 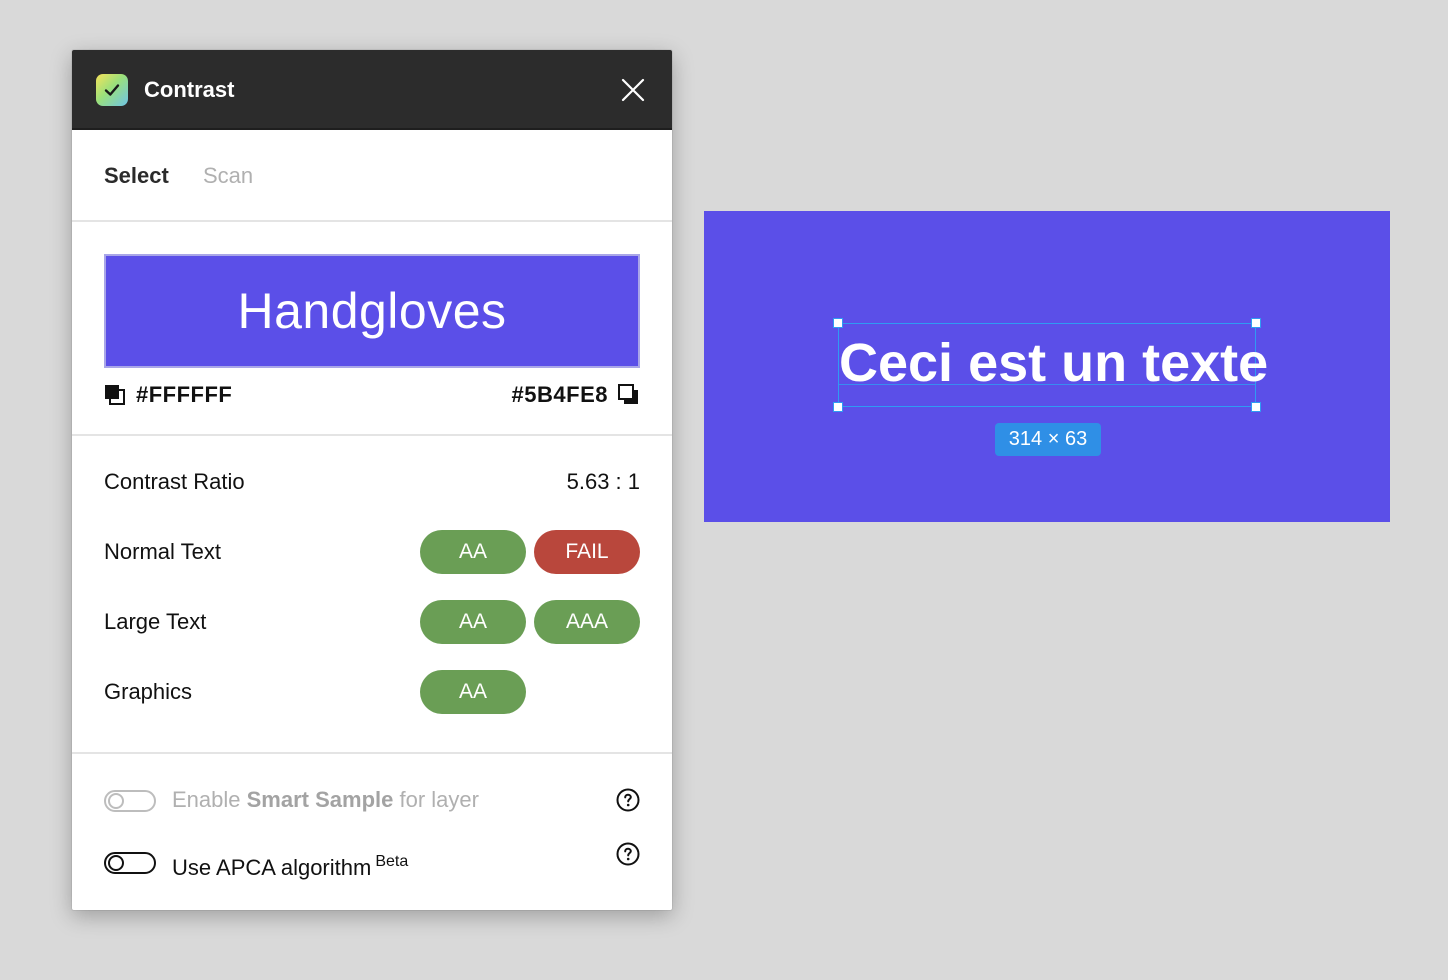 What do you see at coordinates (838, 407) in the screenshot?
I see `resize-handle-bottom-left` at bounding box center [838, 407].